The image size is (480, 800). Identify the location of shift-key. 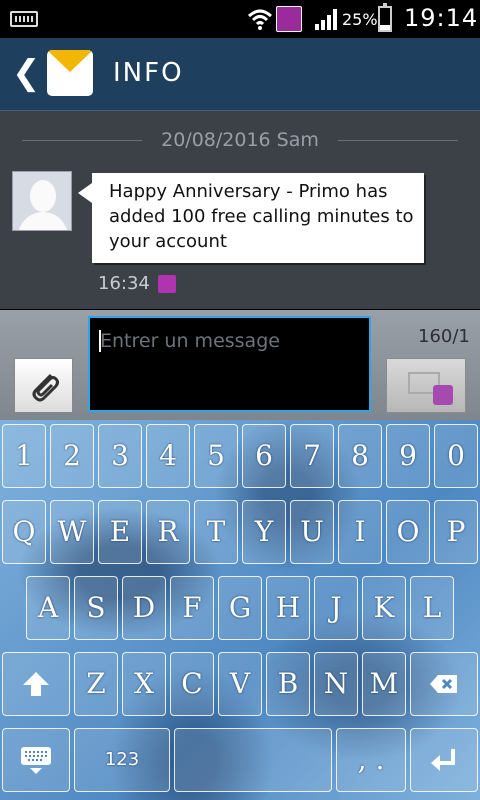
(36, 684).